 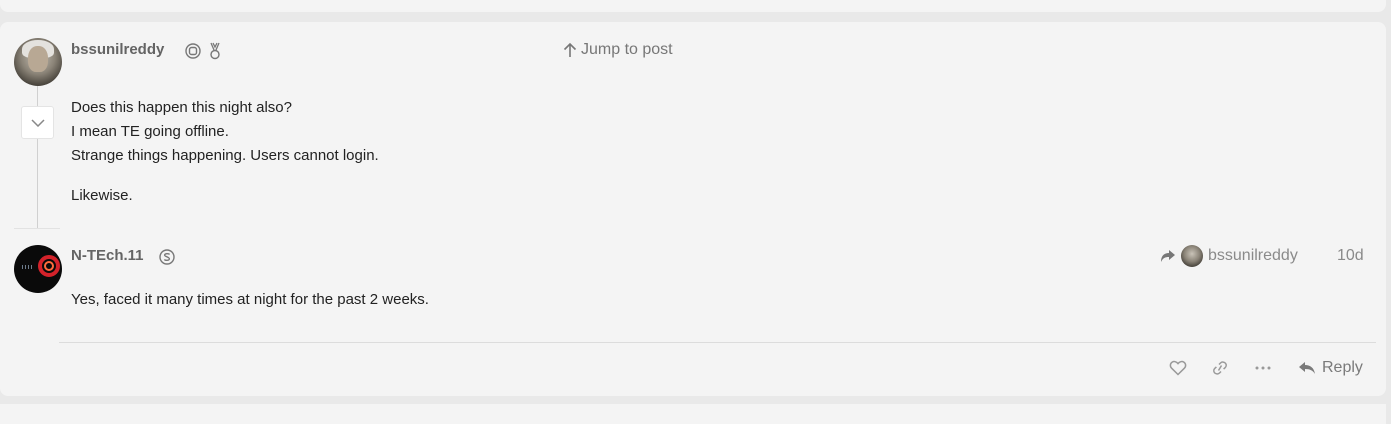 I want to click on post-date: 10d, so click(x=1350, y=256).